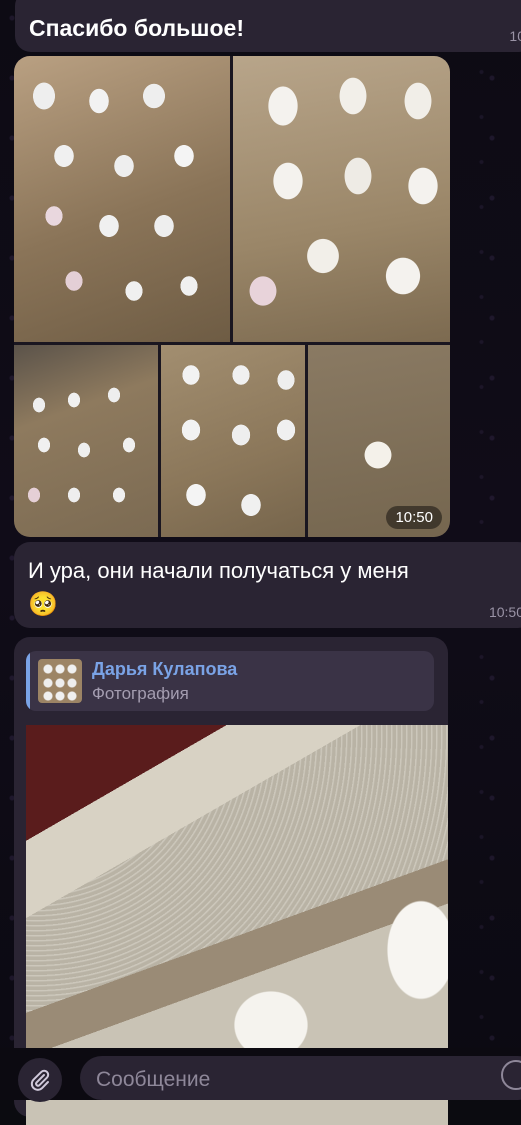 The image size is (521, 1125). What do you see at coordinates (140, 693) in the screenshot?
I see `reply-subtitle: Фотография` at bounding box center [140, 693].